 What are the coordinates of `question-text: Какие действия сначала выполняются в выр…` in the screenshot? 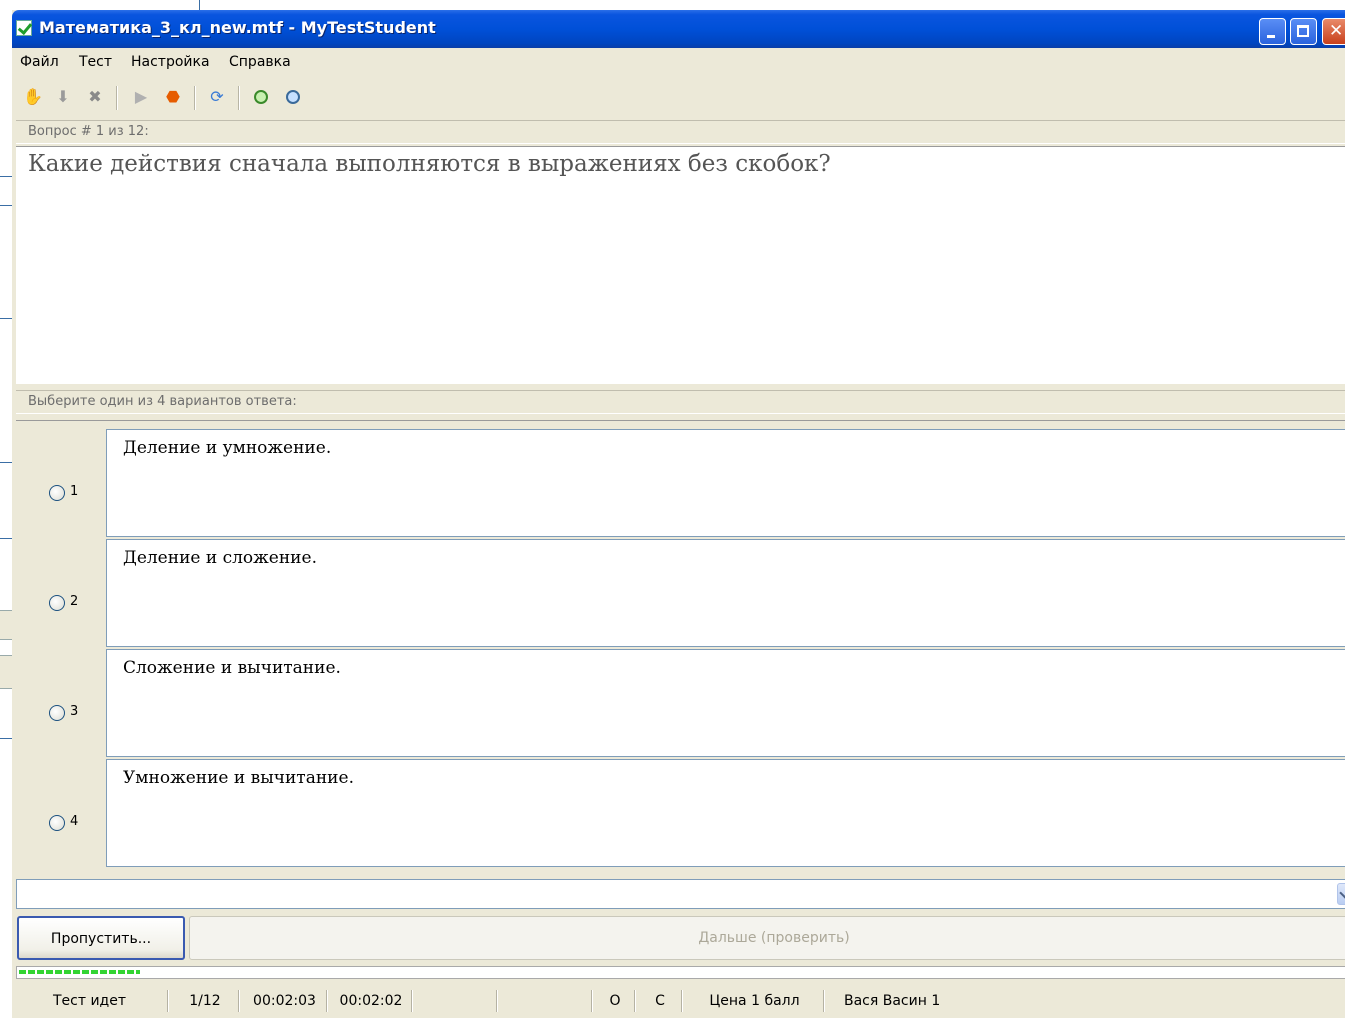 It's located at (429, 164).